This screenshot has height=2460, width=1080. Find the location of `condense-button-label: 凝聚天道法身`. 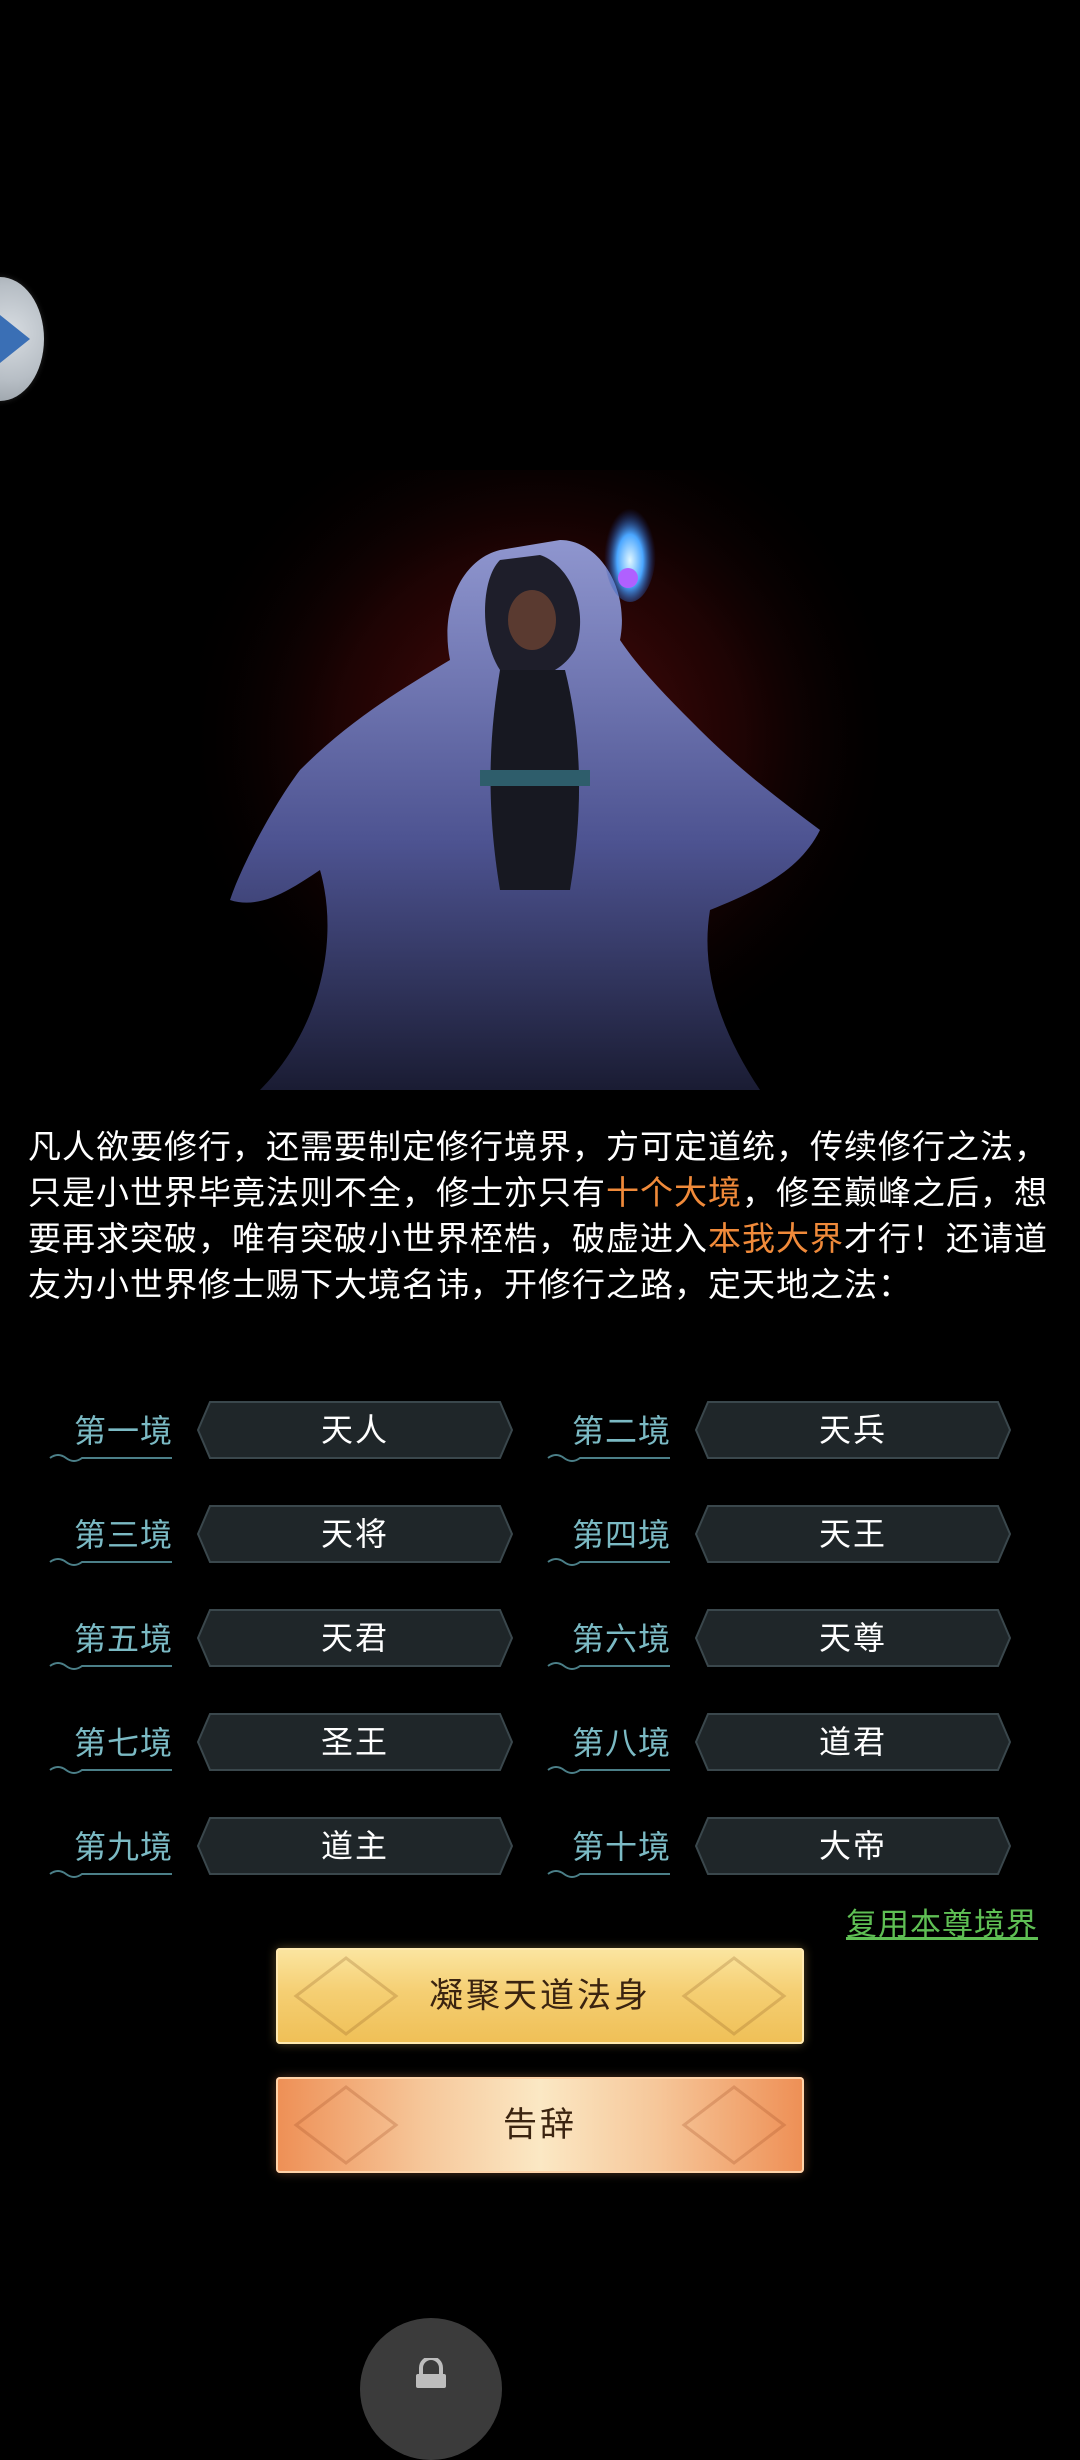

condense-button-label: 凝聚天道法身 is located at coordinates (540, 1996).